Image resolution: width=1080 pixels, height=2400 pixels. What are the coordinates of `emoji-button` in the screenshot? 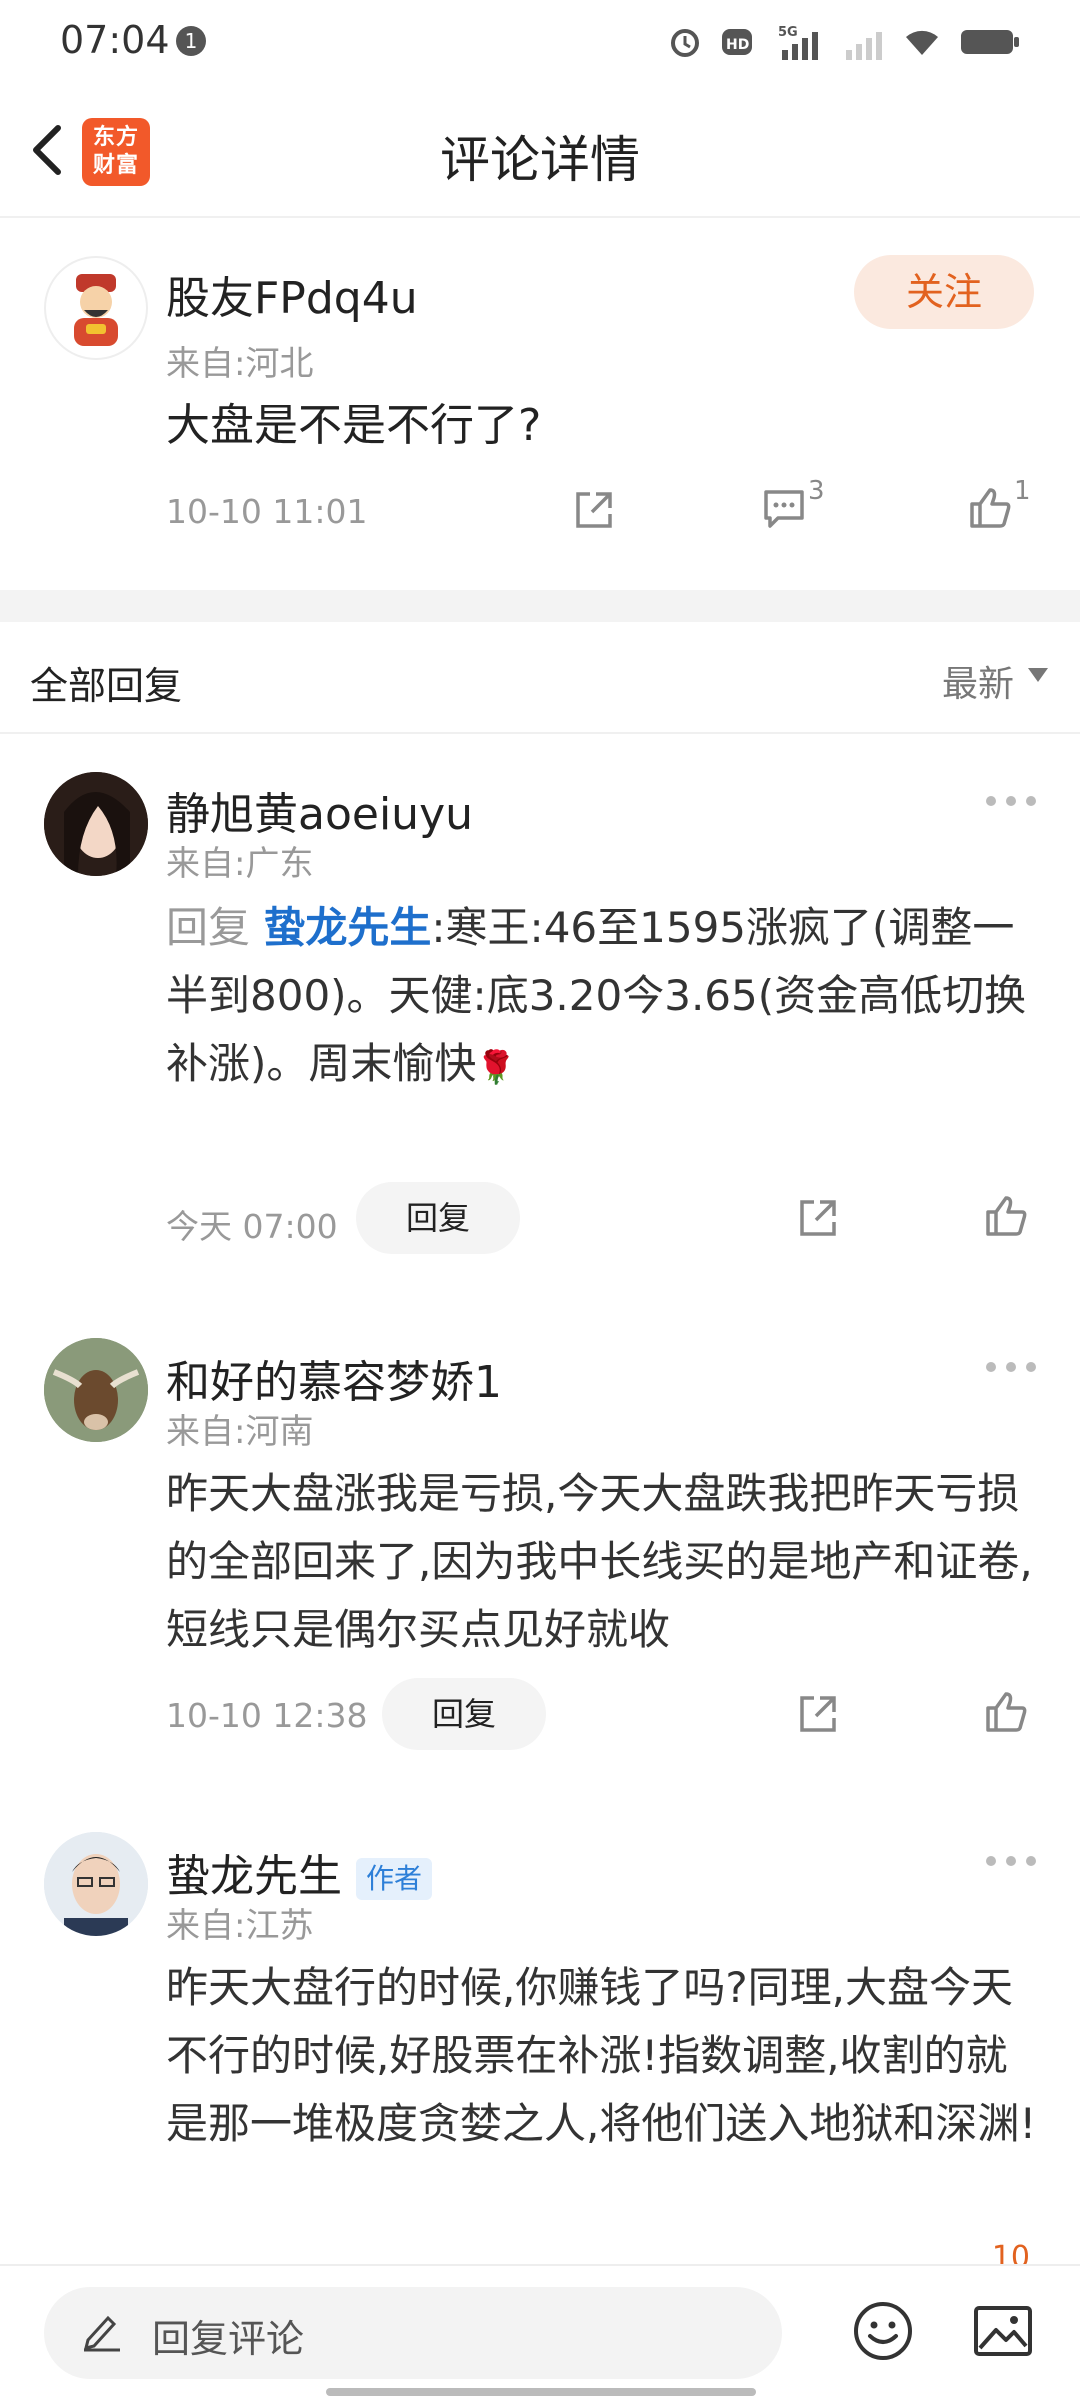 It's located at (883, 2333).